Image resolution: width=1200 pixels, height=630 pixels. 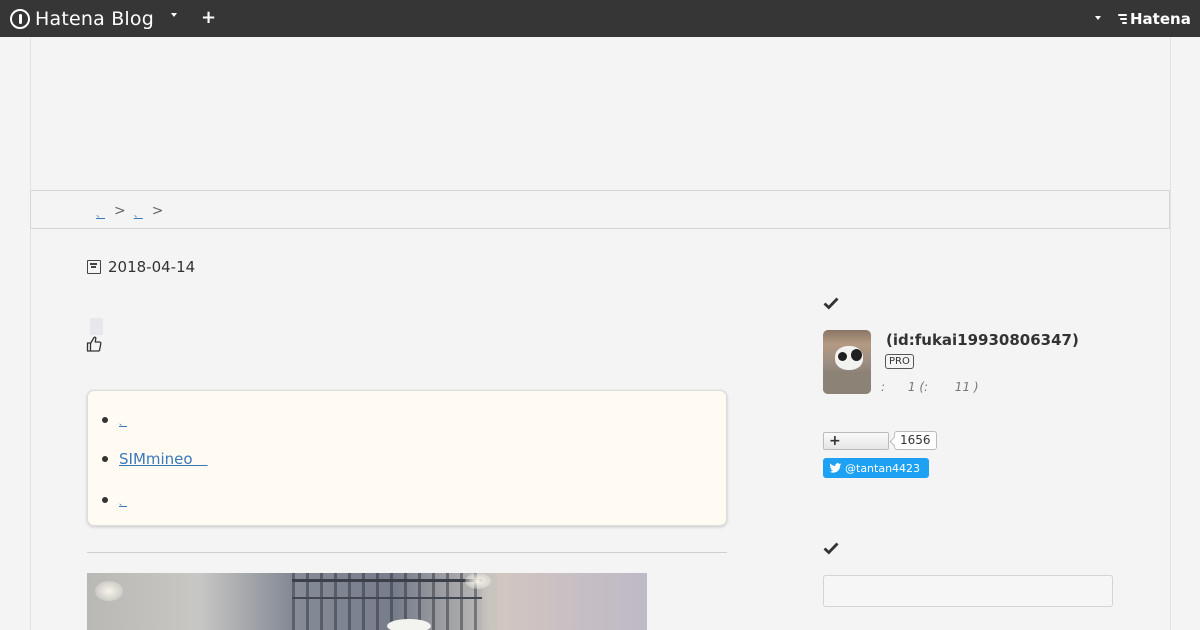 I want to click on follower-count: 1656, so click(x=915, y=440).